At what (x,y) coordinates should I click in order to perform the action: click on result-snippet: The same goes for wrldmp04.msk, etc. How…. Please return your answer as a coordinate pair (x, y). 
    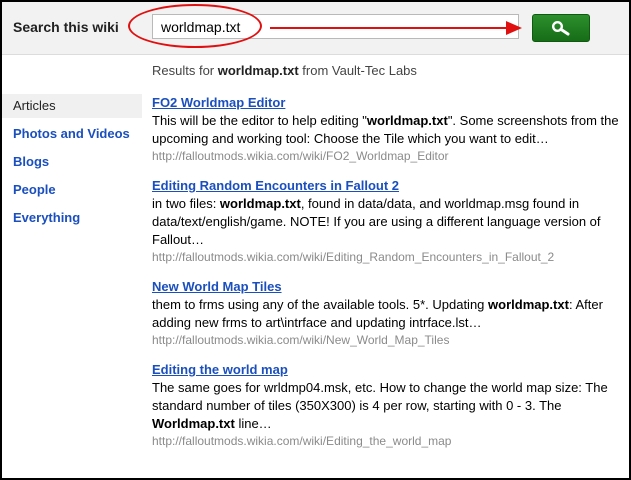
    Looking at the image, I should click on (387, 406).